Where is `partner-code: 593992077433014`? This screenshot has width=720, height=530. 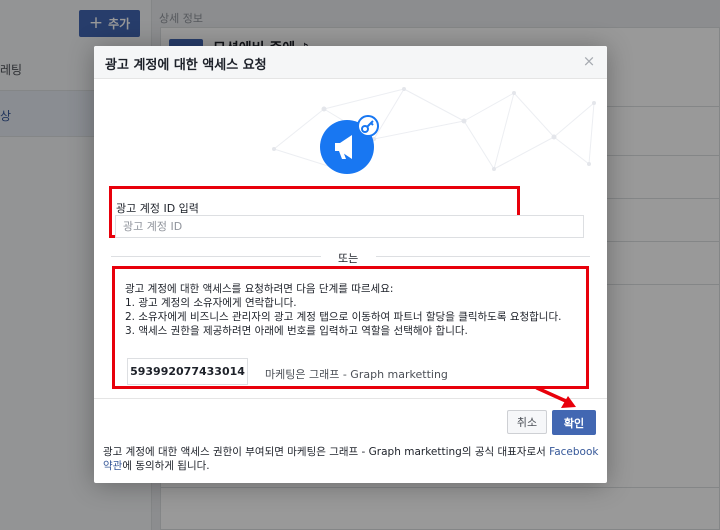
partner-code: 593992077433014 is located at coordinates (187, 371).